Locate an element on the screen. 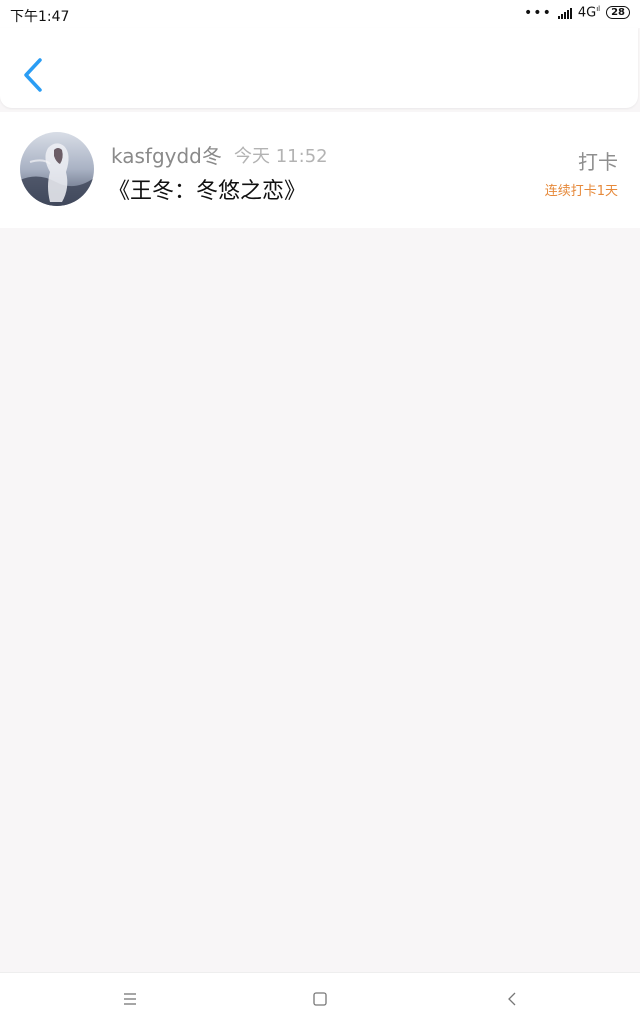  signal-icon is located at coordinates (564, 13).